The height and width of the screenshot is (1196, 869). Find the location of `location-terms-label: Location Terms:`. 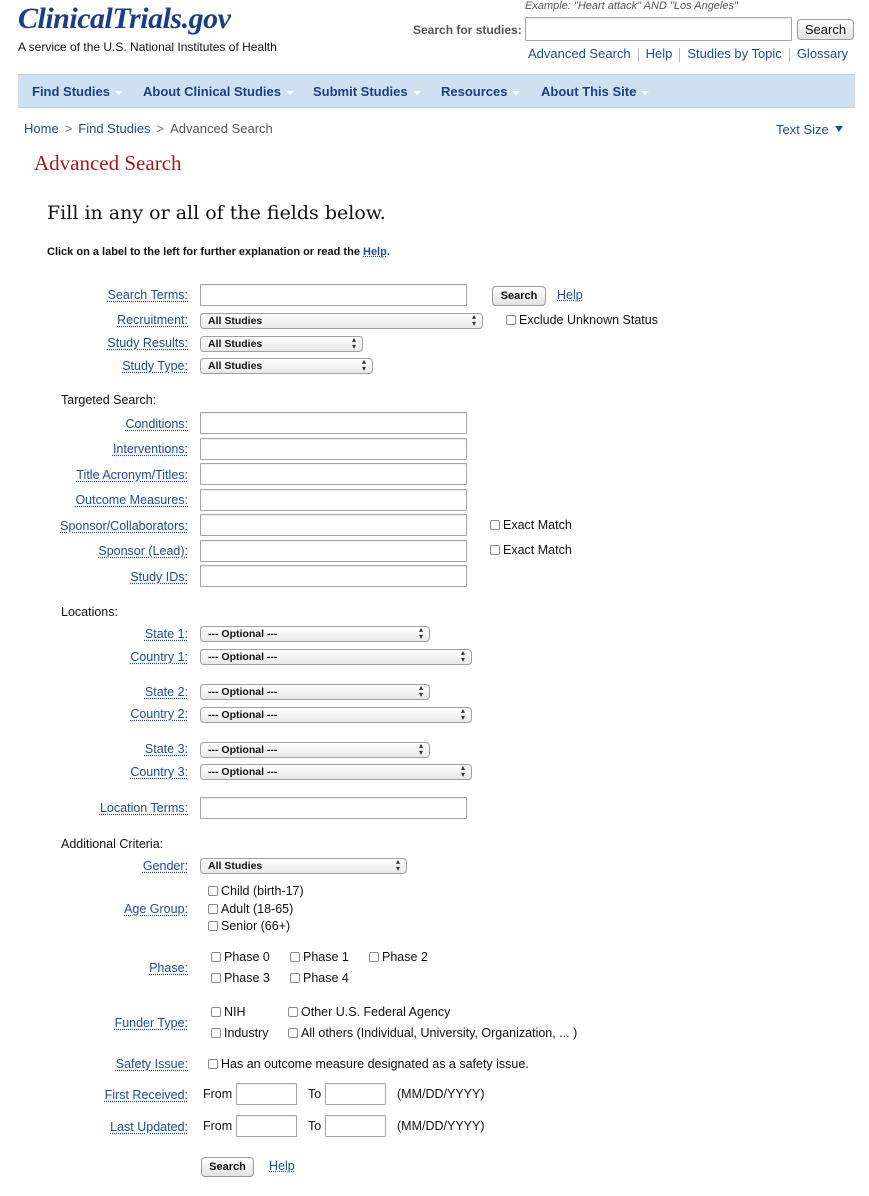

location-terms-label: Location Terms: is located at coordinates (144, 808).